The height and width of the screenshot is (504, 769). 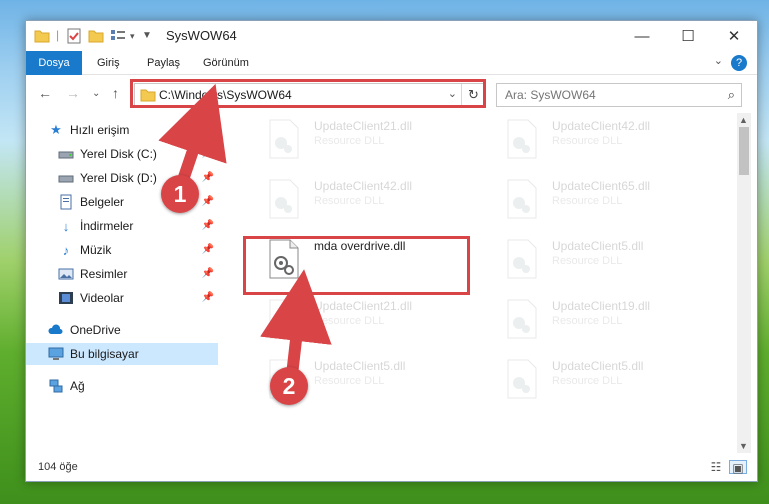 What do you see at coordinates (289, 386) in the screenshot?
I see `step-2-badge: 2` at bounding box center [289, 386].